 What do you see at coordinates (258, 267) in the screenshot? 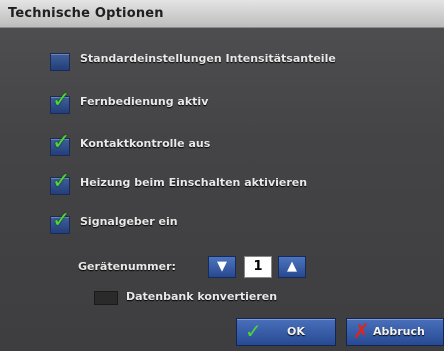
I see `device-number-value: 1` at bounding box center [258, 267].